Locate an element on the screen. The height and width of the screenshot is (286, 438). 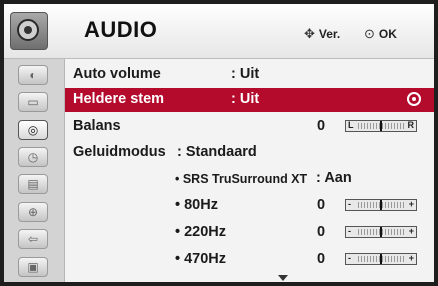
select-icon is located at coordinates (414, 99).